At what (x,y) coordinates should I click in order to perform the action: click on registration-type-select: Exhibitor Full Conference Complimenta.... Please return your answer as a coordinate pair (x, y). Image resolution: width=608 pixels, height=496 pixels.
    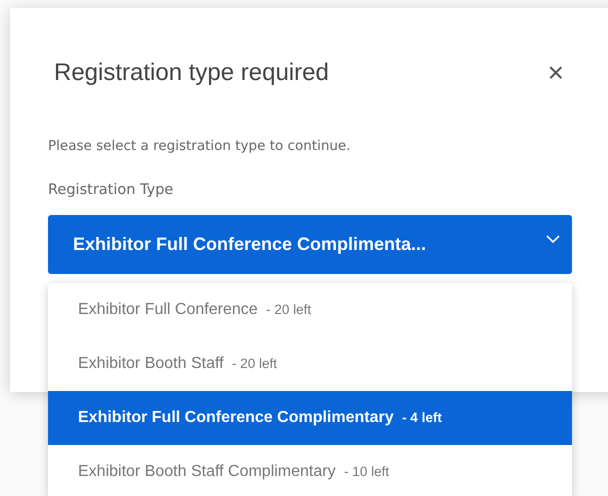
    Looking at the image, I should click on (310, 244).